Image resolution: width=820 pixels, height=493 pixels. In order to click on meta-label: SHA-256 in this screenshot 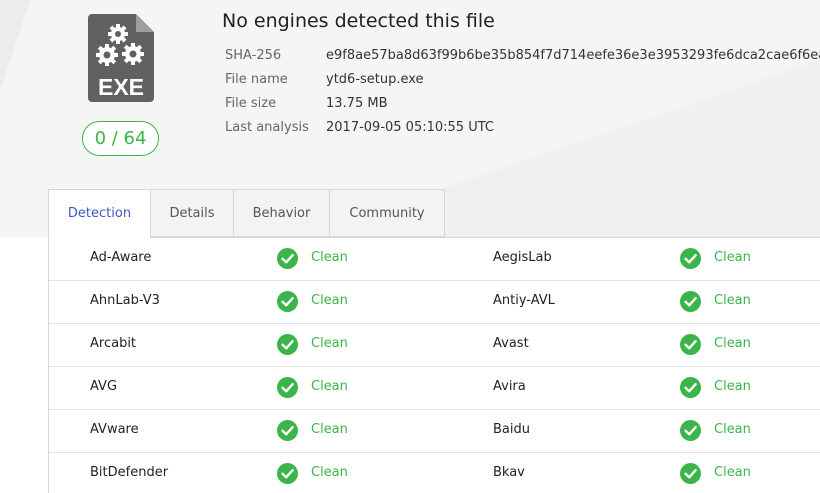, I will do `click(253, 55)`.